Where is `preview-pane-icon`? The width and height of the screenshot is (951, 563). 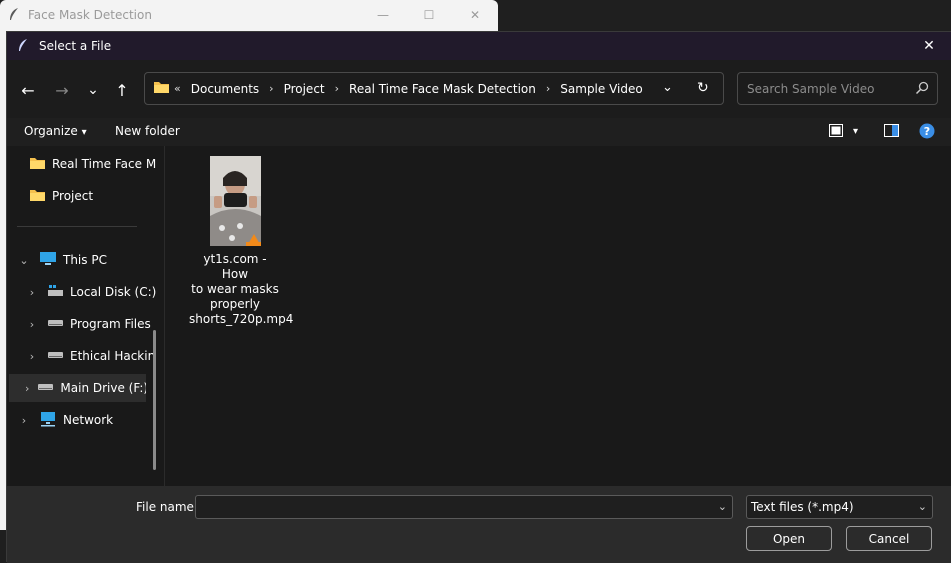 preview-pane-icon is located at coordinates (891, 130).